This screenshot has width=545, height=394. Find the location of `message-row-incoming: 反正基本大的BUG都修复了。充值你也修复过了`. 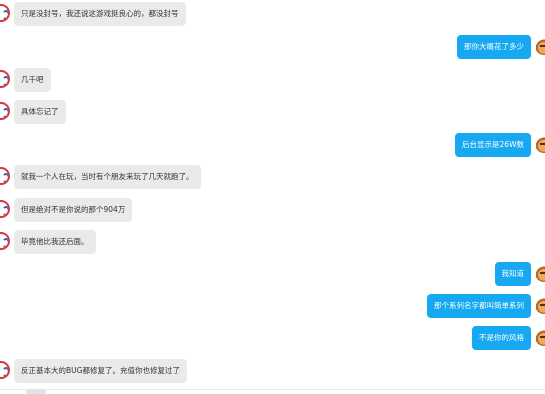

message-row-incoming: 反正基本大的BUG都修复了。充值你也修复过了 is located at coordinates (272, 372).